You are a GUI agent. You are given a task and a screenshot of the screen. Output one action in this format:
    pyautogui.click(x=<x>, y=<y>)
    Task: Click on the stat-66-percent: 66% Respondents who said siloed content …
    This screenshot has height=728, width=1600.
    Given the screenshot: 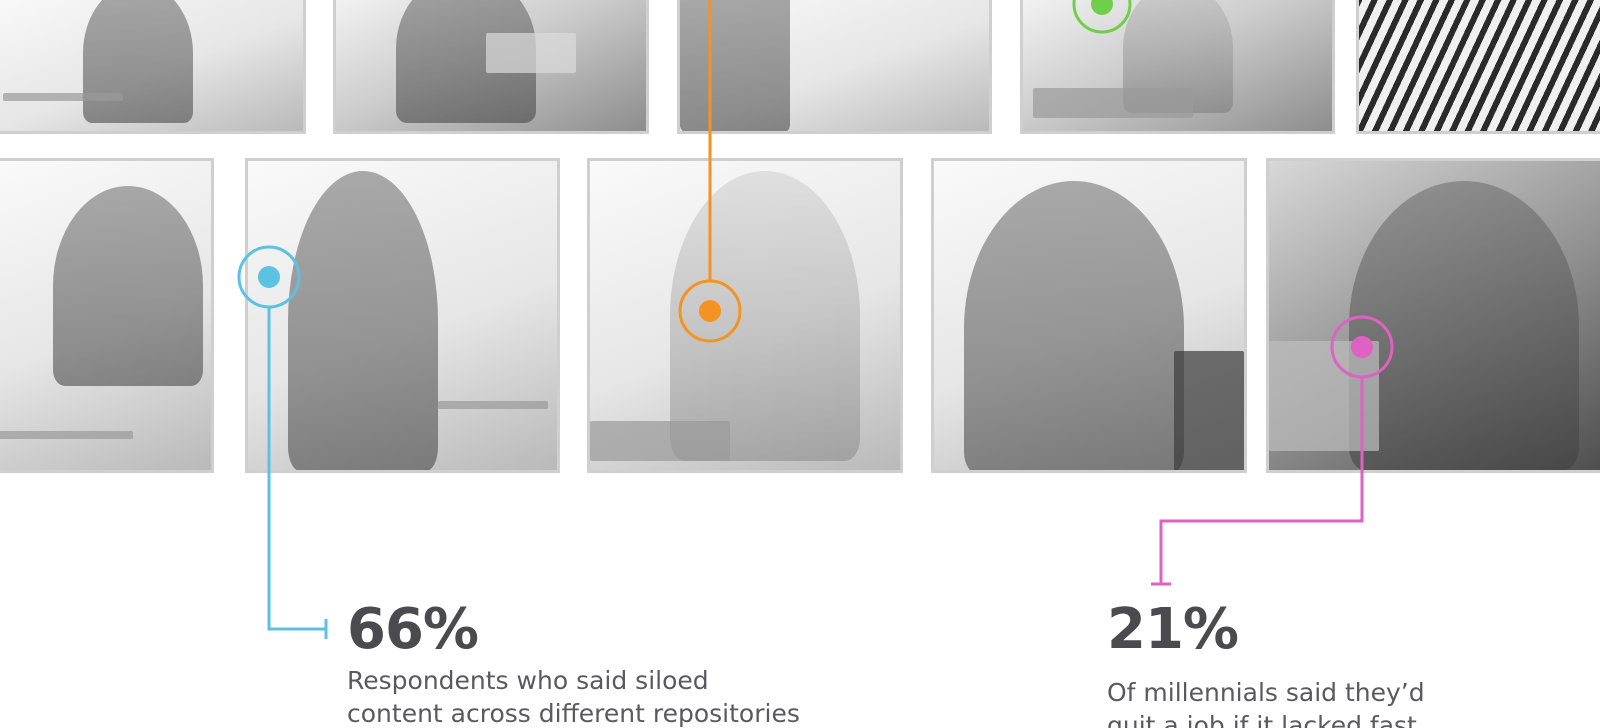 What is the action you would take?
    pyautogui.click(x=627, y=665)
    